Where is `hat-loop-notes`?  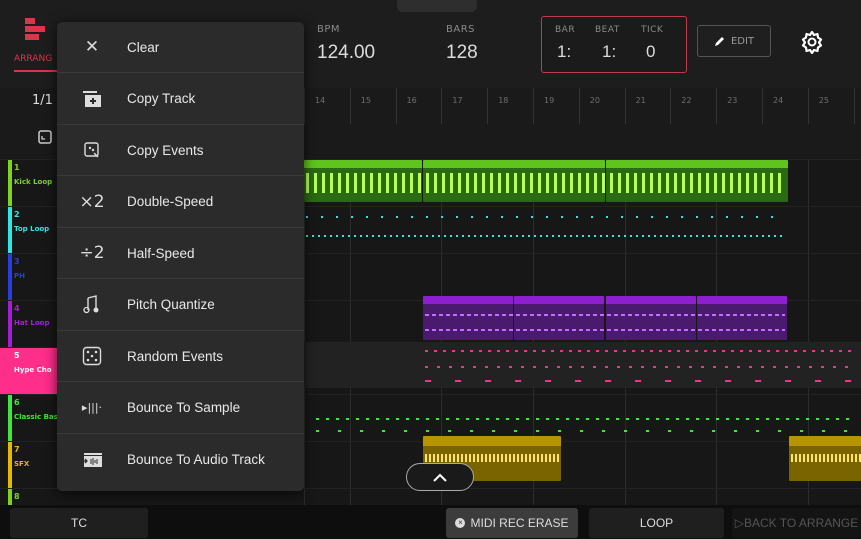 hat-loop-notes is located at coordinates (605, 315).